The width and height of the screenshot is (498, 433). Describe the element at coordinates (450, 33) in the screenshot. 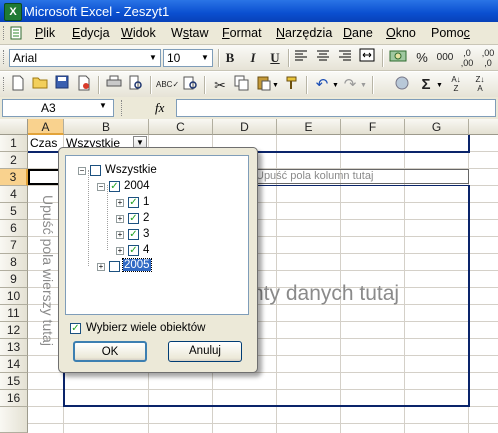

I see `menu-pomoc: Pomoc` at that location.